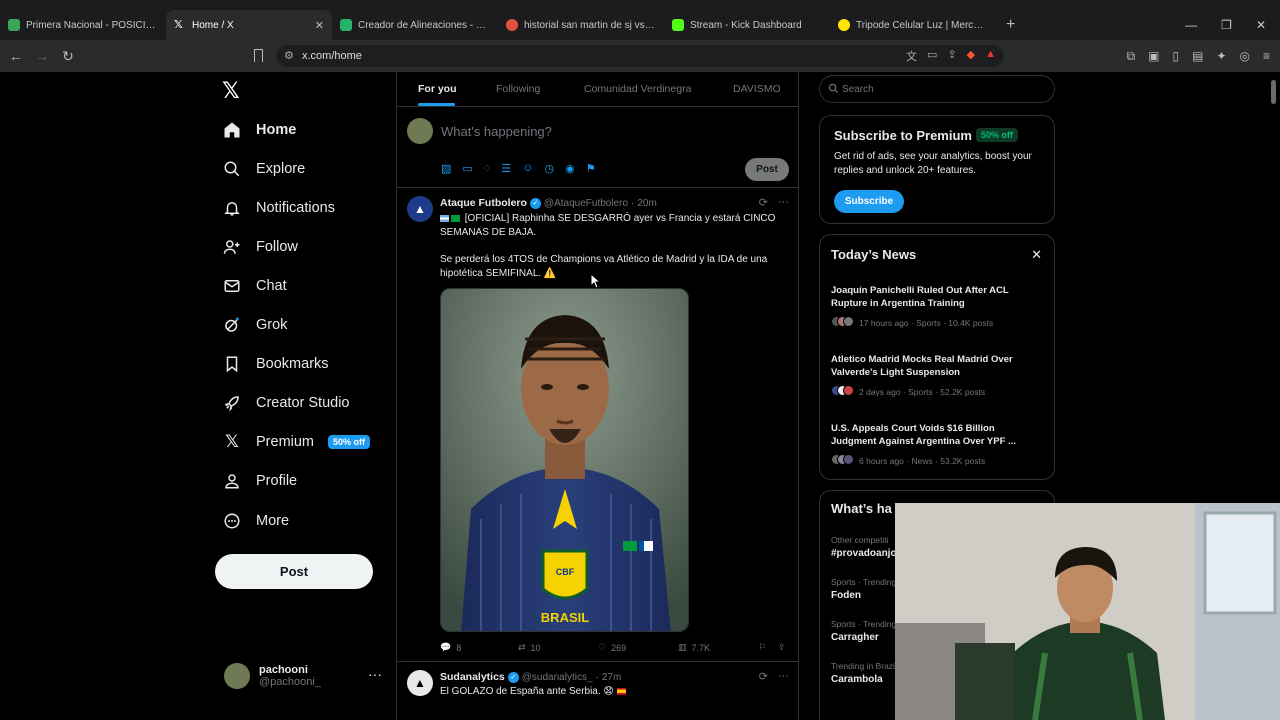 The image size is (1280, 720). Describe the element at coordinates (42, 56) in the screenshot. I see `forward-icon: →` at that location.